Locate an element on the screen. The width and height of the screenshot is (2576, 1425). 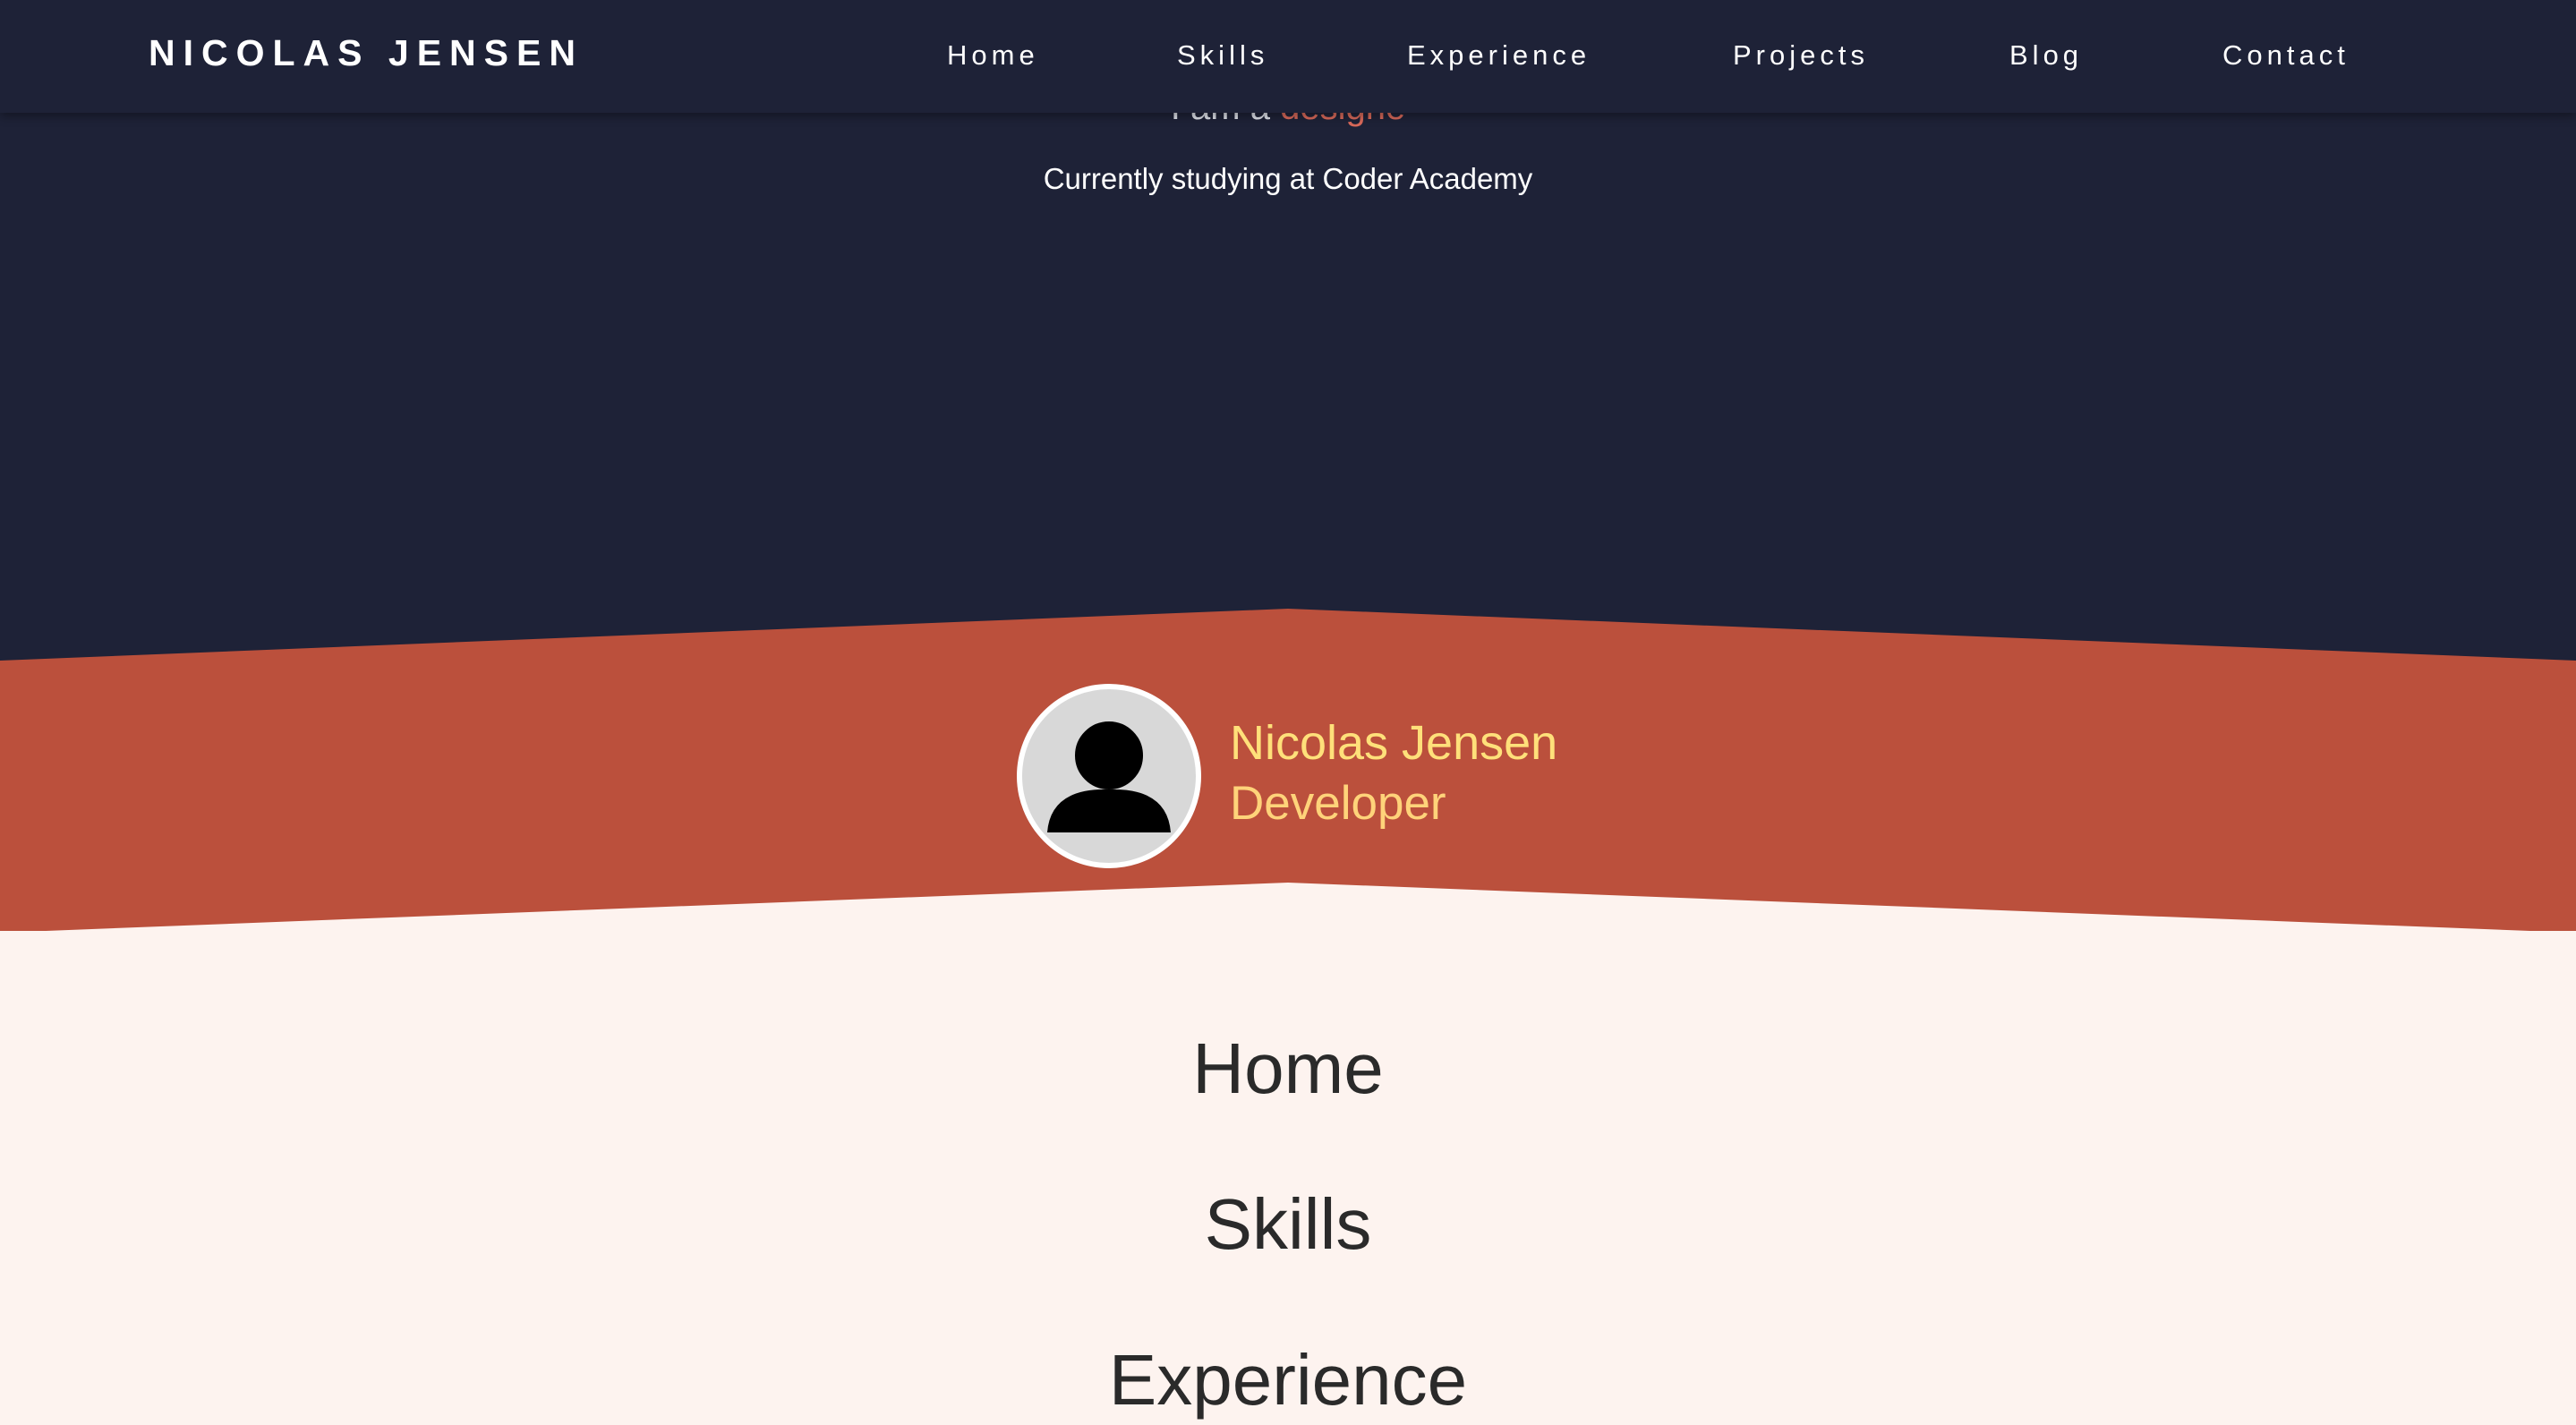
nav-link-blog: Blog is located at coordinates (2046, 55).